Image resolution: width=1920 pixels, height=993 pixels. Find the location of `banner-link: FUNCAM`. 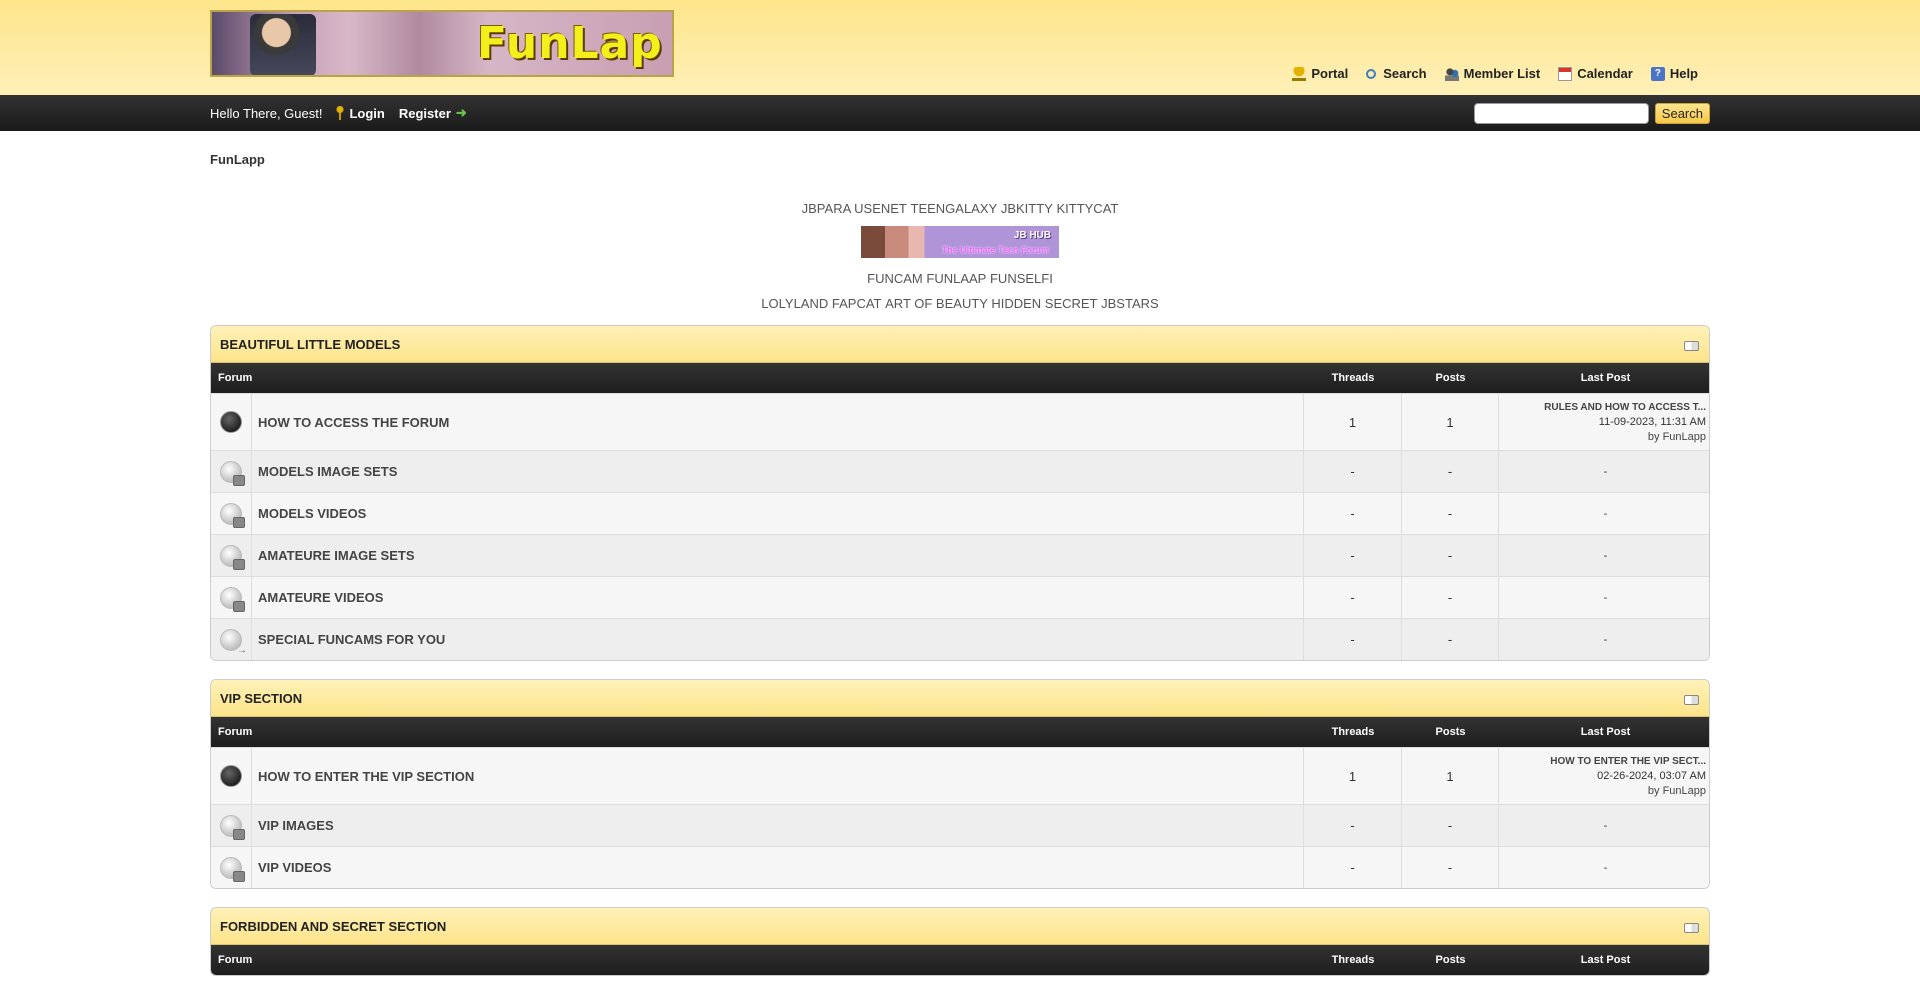

banner-link: FUNCAM is located at coordinates (895, 278).